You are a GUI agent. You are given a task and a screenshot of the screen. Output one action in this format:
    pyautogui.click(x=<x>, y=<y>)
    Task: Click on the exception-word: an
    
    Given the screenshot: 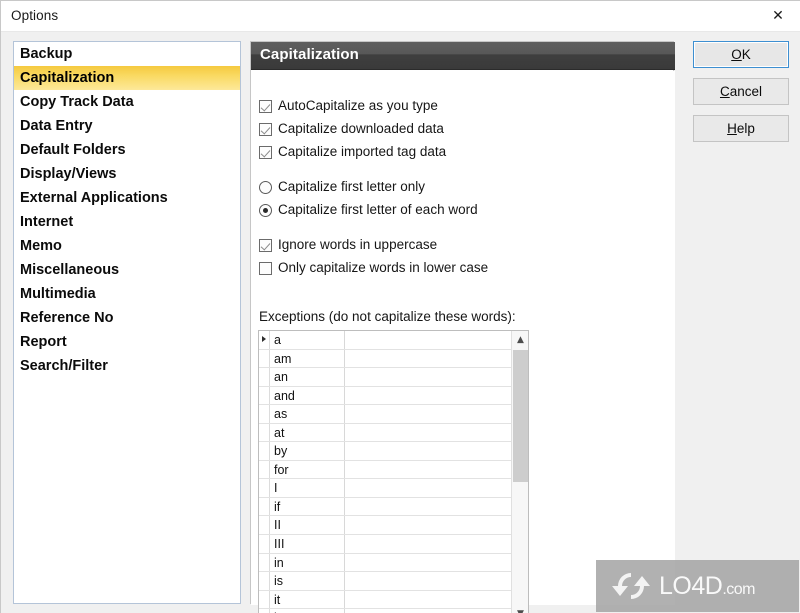 What is the action you would take?
    pyautogui.click(x=307, y=377)
    